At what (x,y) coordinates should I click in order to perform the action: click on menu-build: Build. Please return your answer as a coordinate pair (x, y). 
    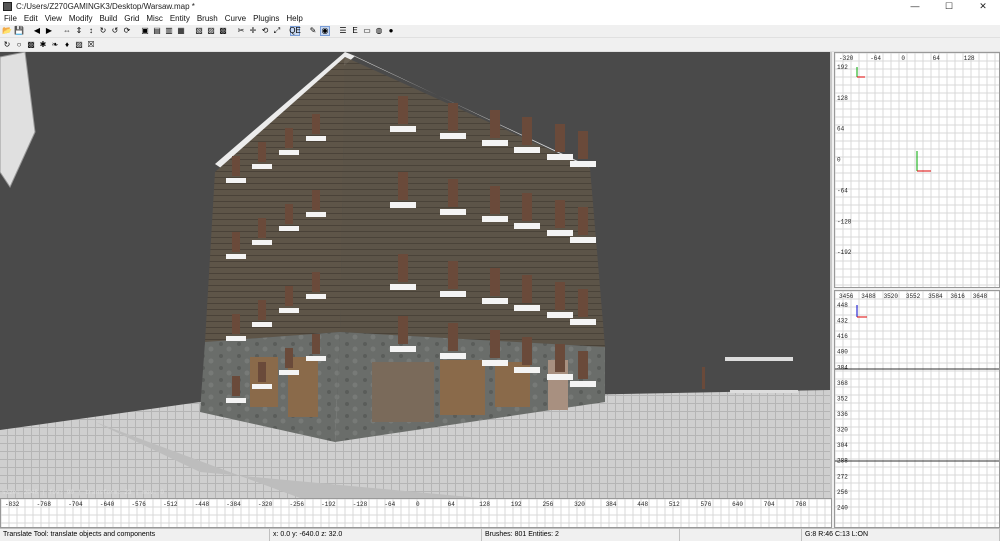
    Looking at the image, I should click on (108, 18).